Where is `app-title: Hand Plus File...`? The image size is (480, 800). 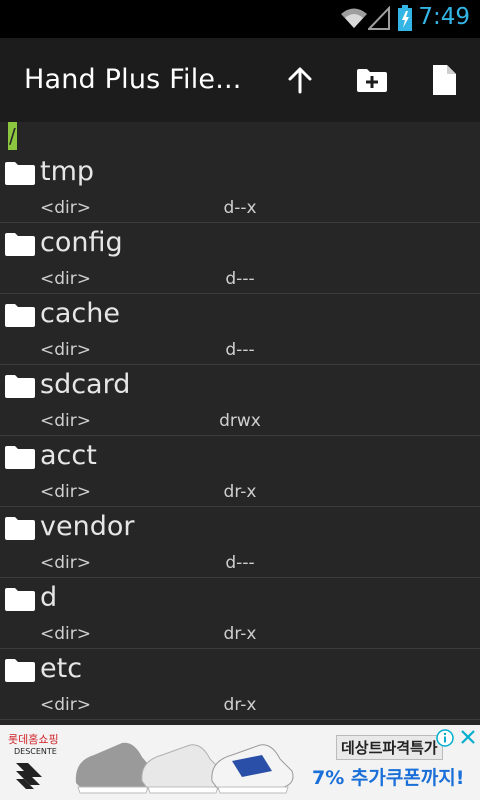 app-title: Hand Plus File... is located at coordinates (133, 79).